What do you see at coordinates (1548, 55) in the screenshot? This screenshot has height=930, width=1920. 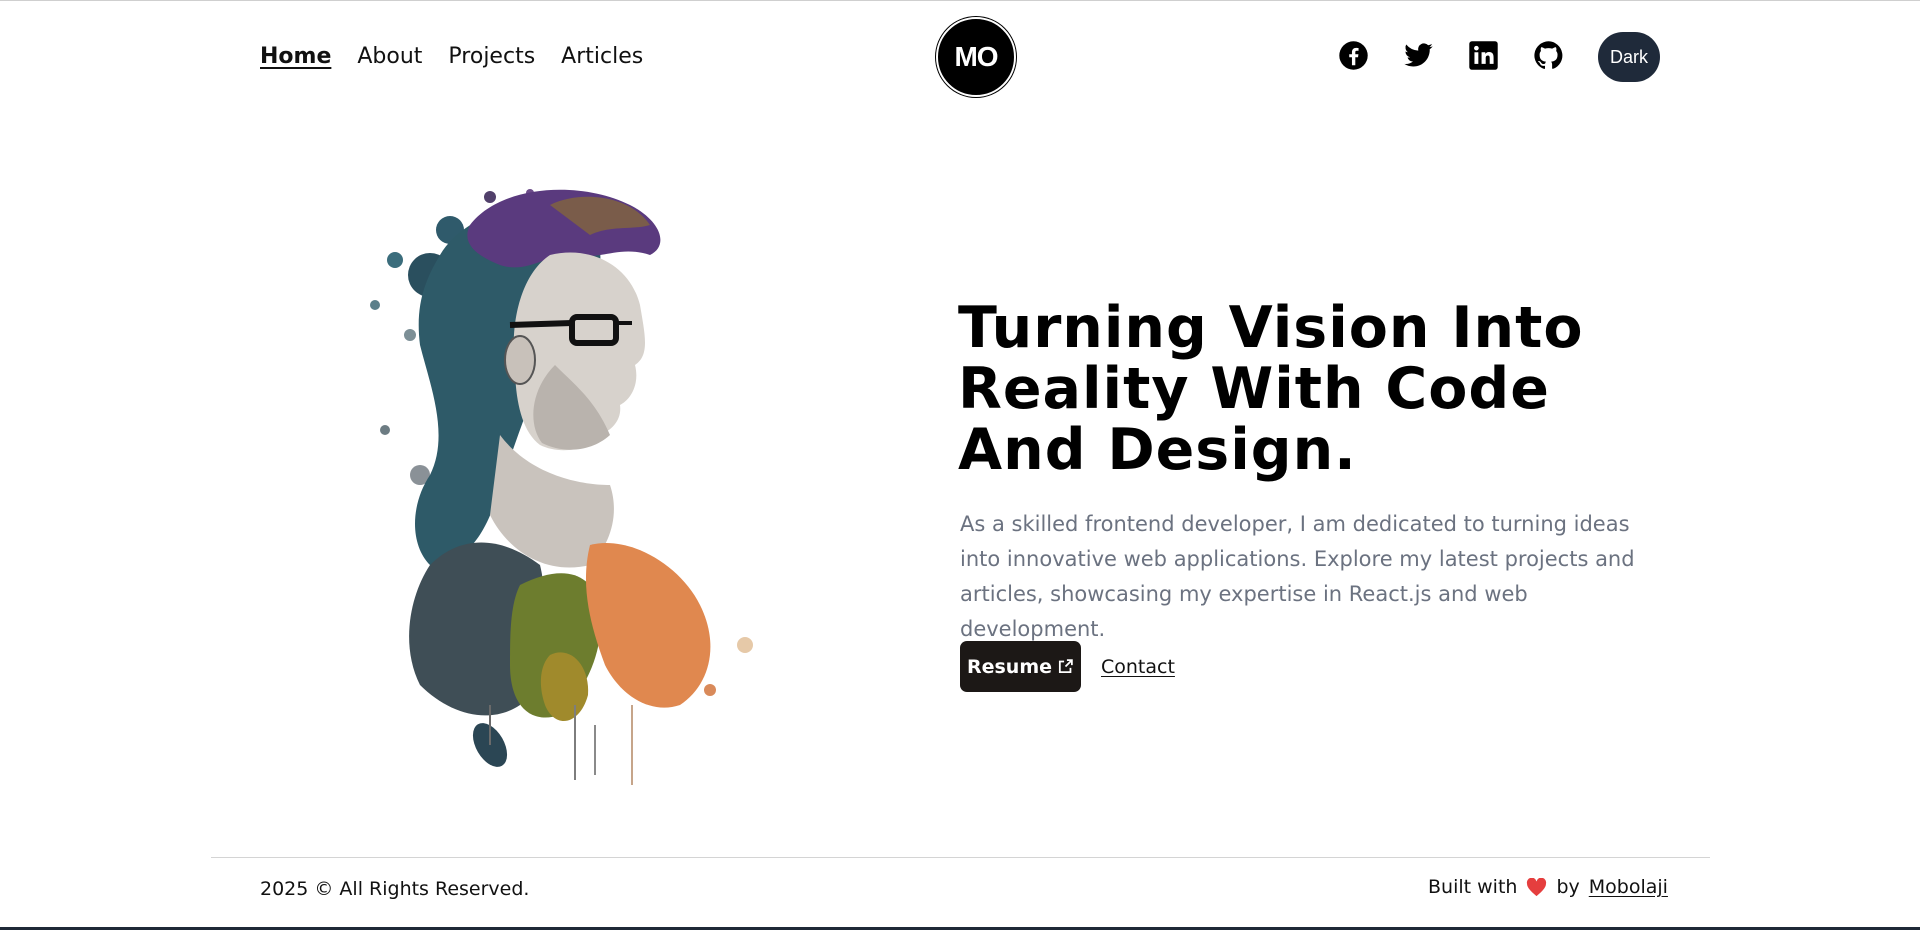 I see `github-icon` at bounding box center [1548, 55].